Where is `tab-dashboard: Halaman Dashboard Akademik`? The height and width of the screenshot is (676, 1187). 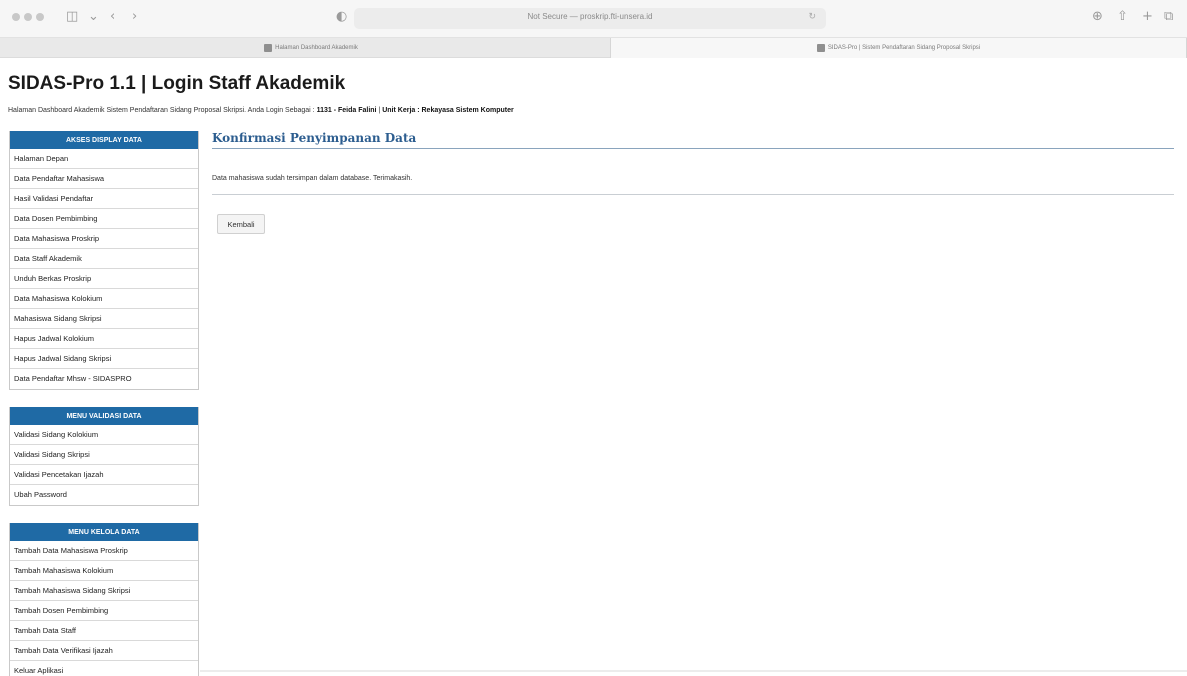
tab-dashboard: Halaman Dashboard Akademik is located at coordinates (311, 48).